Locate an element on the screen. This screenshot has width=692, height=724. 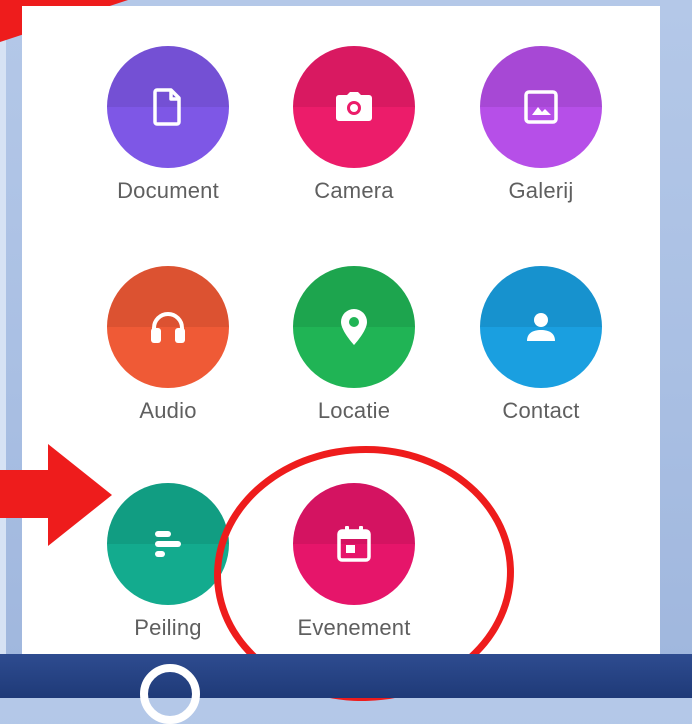
poll-icon is located at coordinates (168, 544).